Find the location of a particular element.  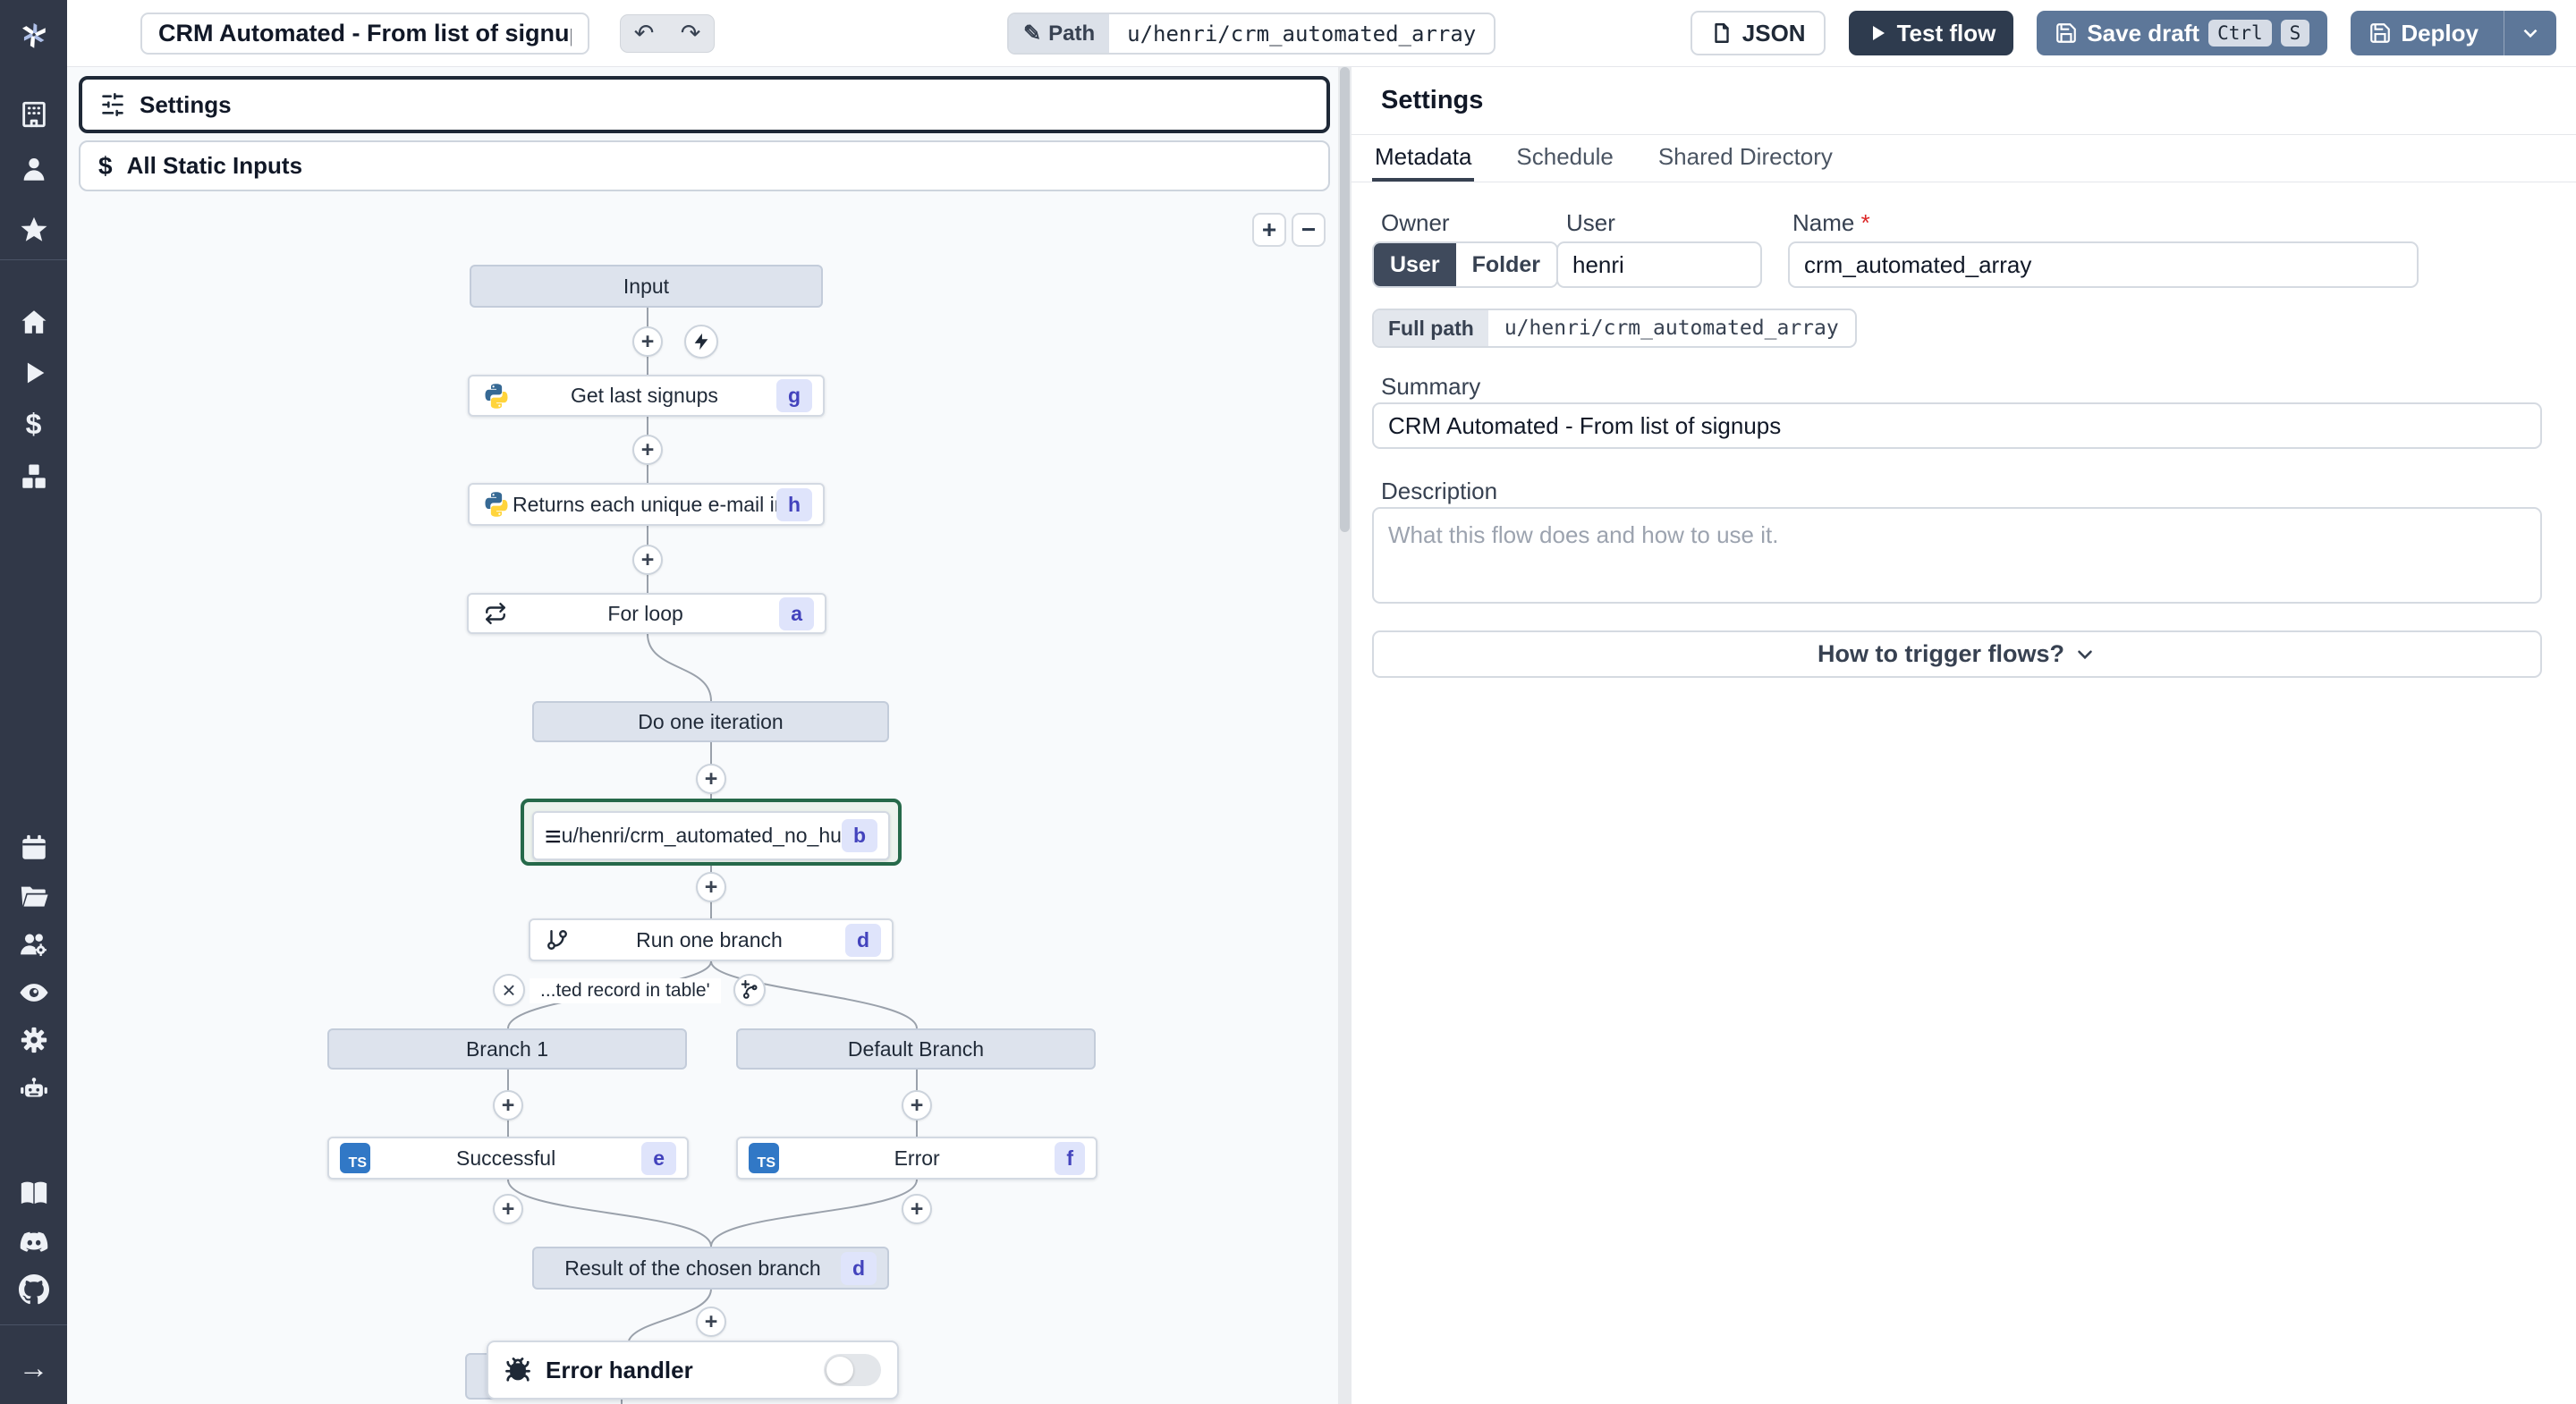

flow-node-unique-emails: Returns each unique e-mail in an array h is located at coordinates (646, 504).